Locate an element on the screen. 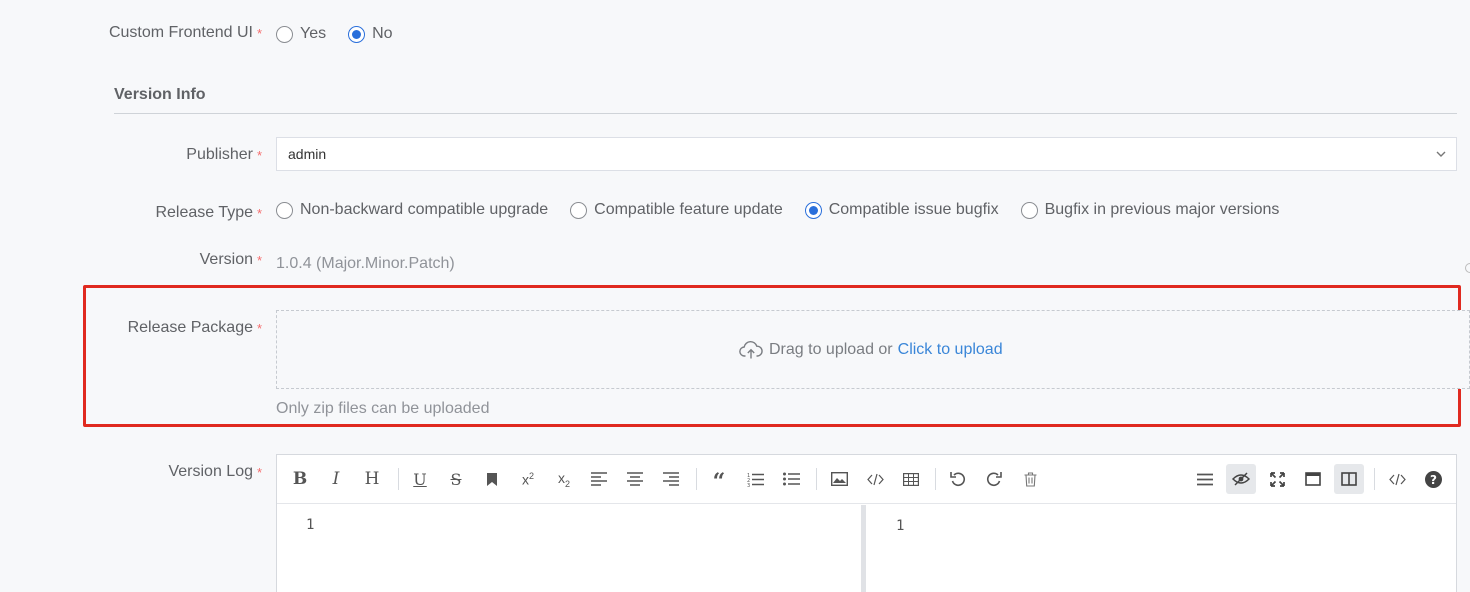  custom-frontend-yes-radio: Yes is located at coordinates (301, 34).